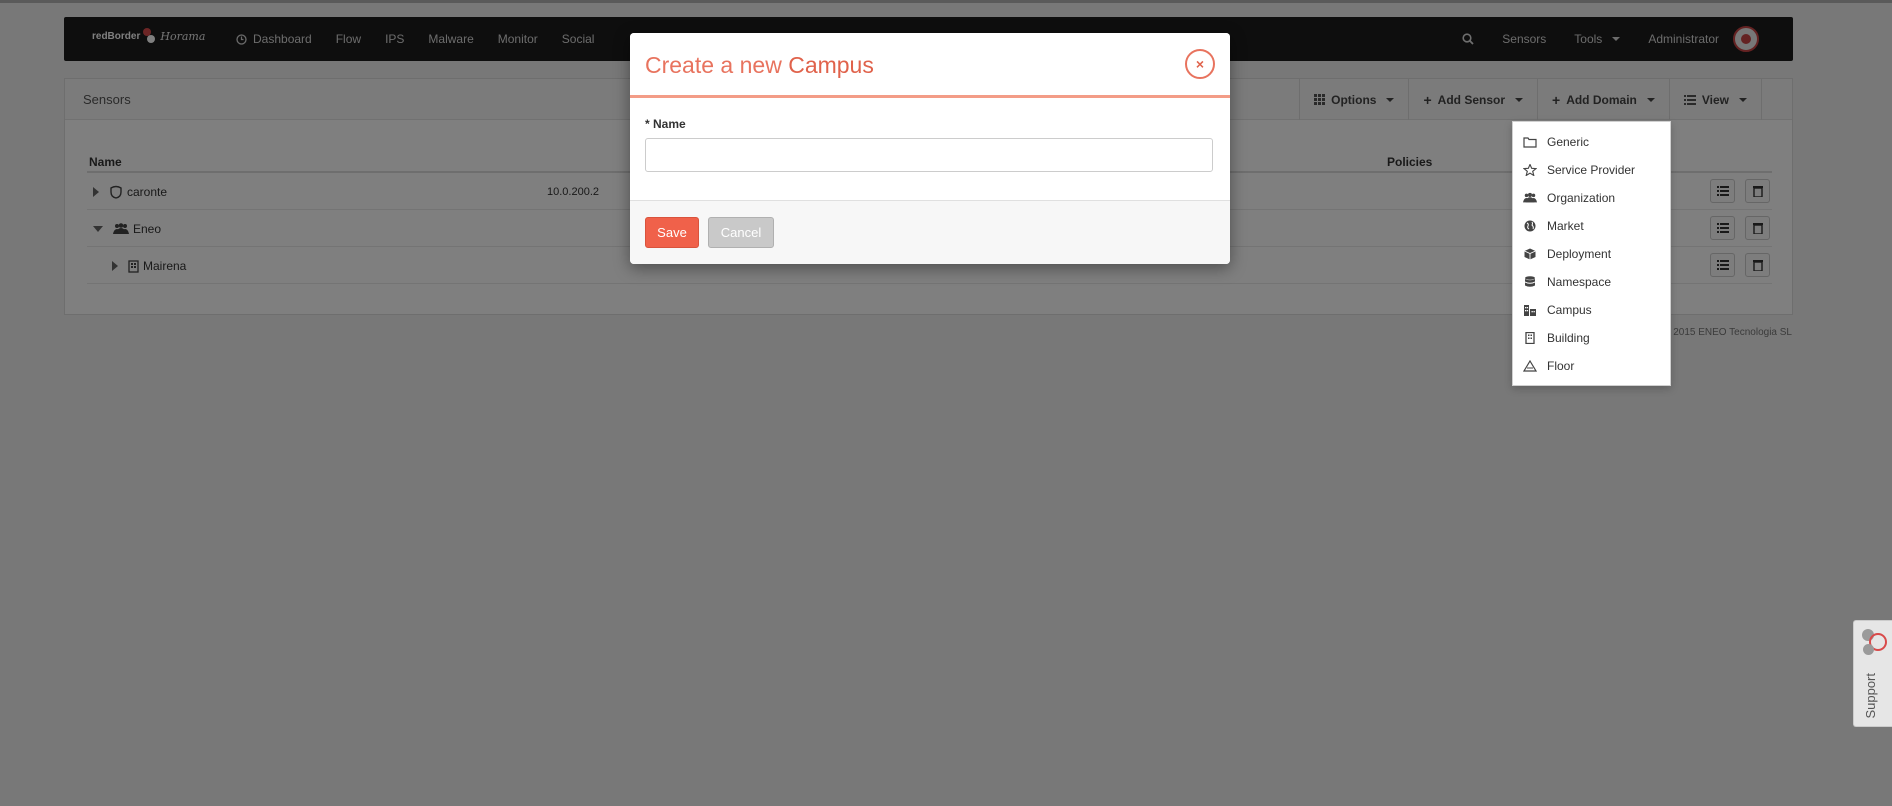 The height and width of the screenshot is (806, 1892). I want to click on menu-item-label: Namespace, so click(1579, 282).